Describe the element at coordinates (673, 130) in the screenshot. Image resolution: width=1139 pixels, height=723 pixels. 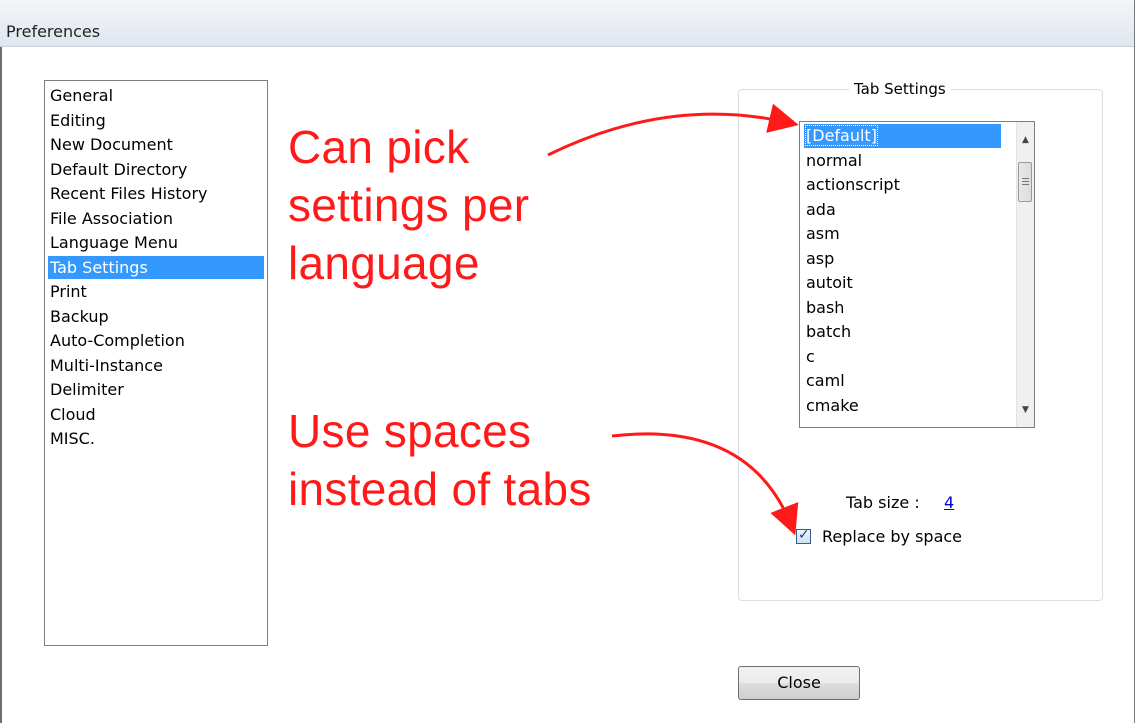
I see `arrow-to-language-list` at that location.